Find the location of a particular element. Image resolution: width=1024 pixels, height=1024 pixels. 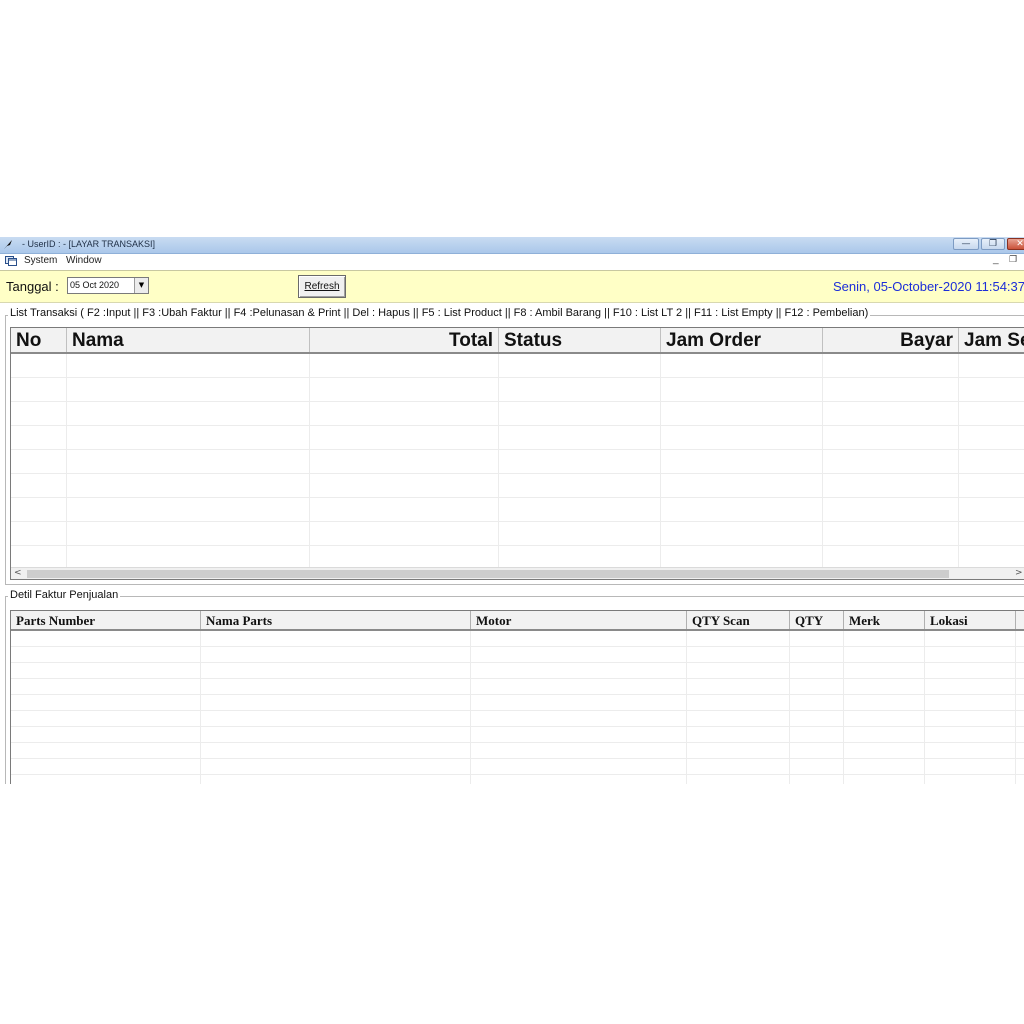

minimize-icon: — is located at coordinates (966, 244).